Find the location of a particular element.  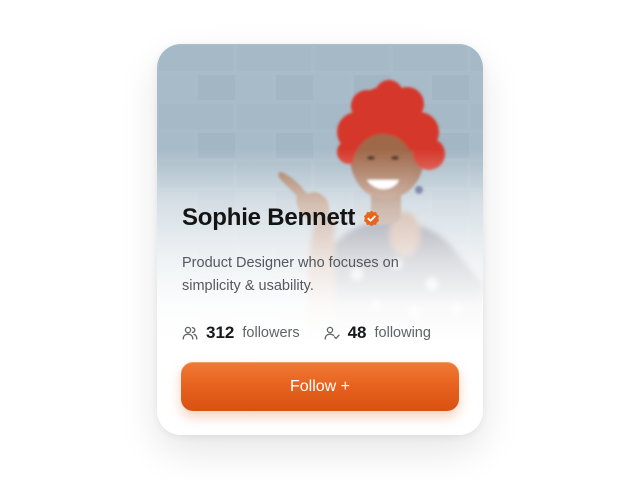

followers-stat: 312 followers is located at coordinates (241, 333).